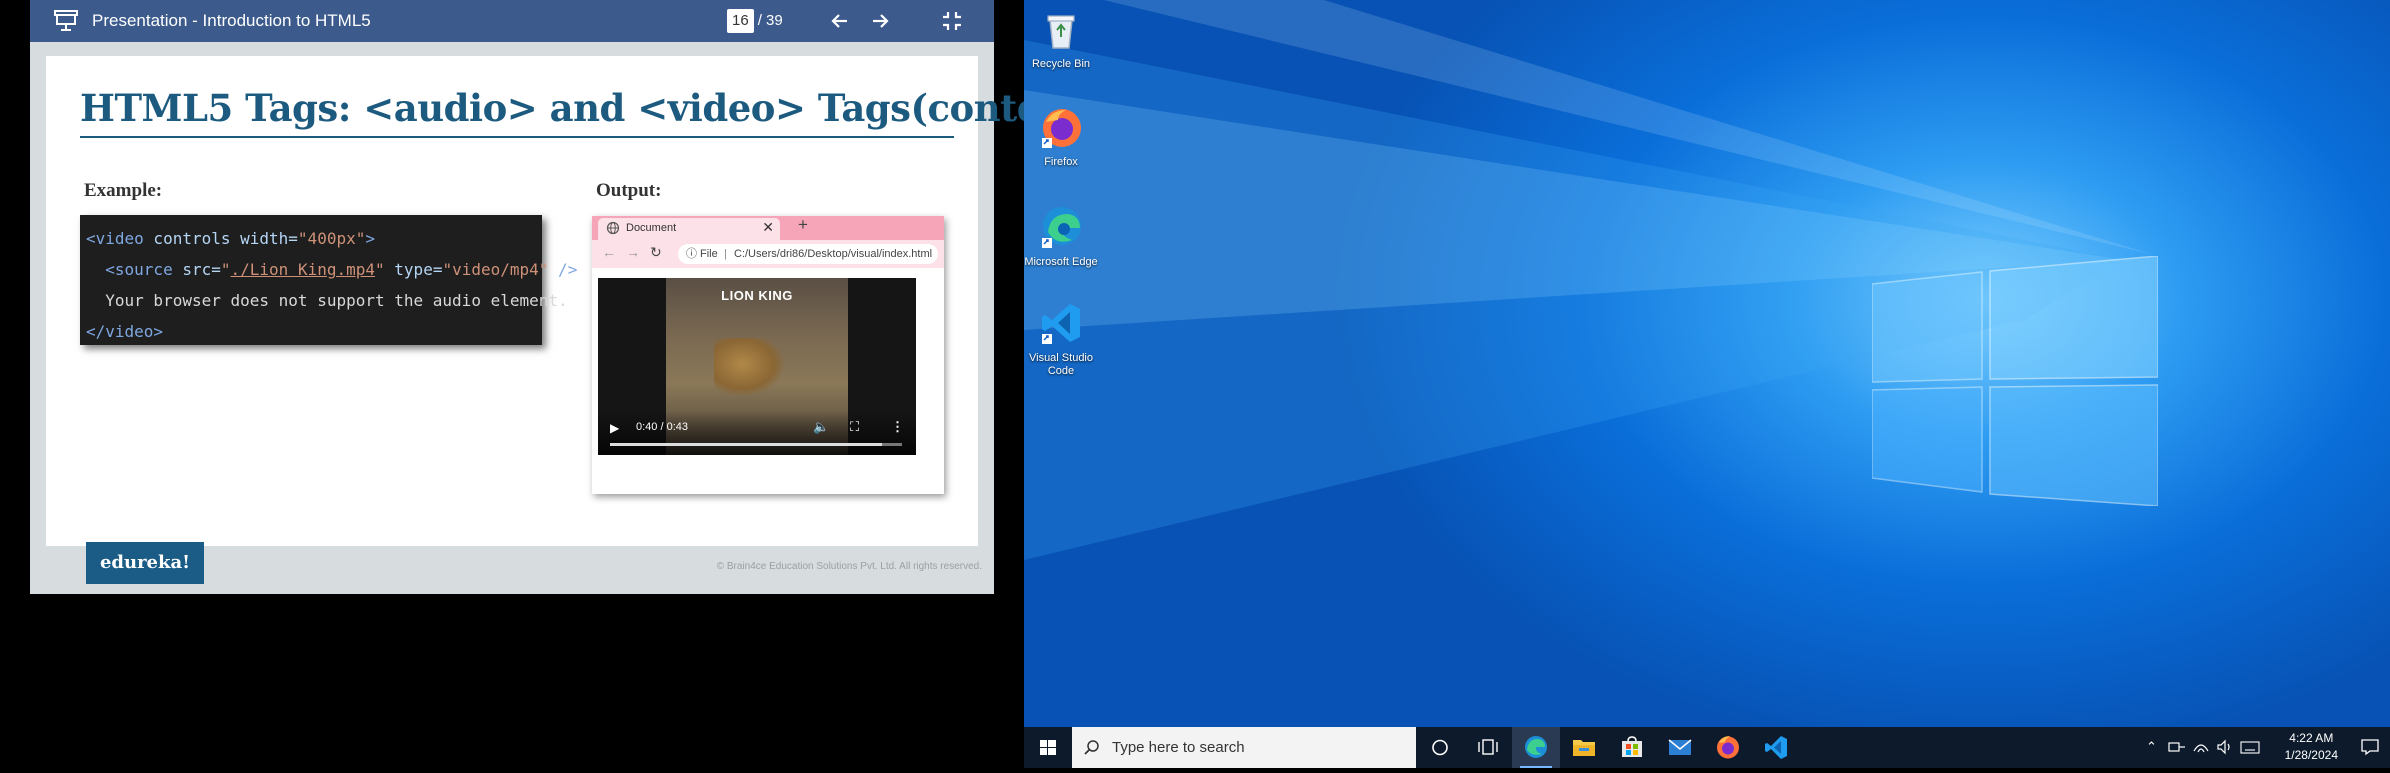  I want to click on exit-fullscreen-button, so click(952, 21).